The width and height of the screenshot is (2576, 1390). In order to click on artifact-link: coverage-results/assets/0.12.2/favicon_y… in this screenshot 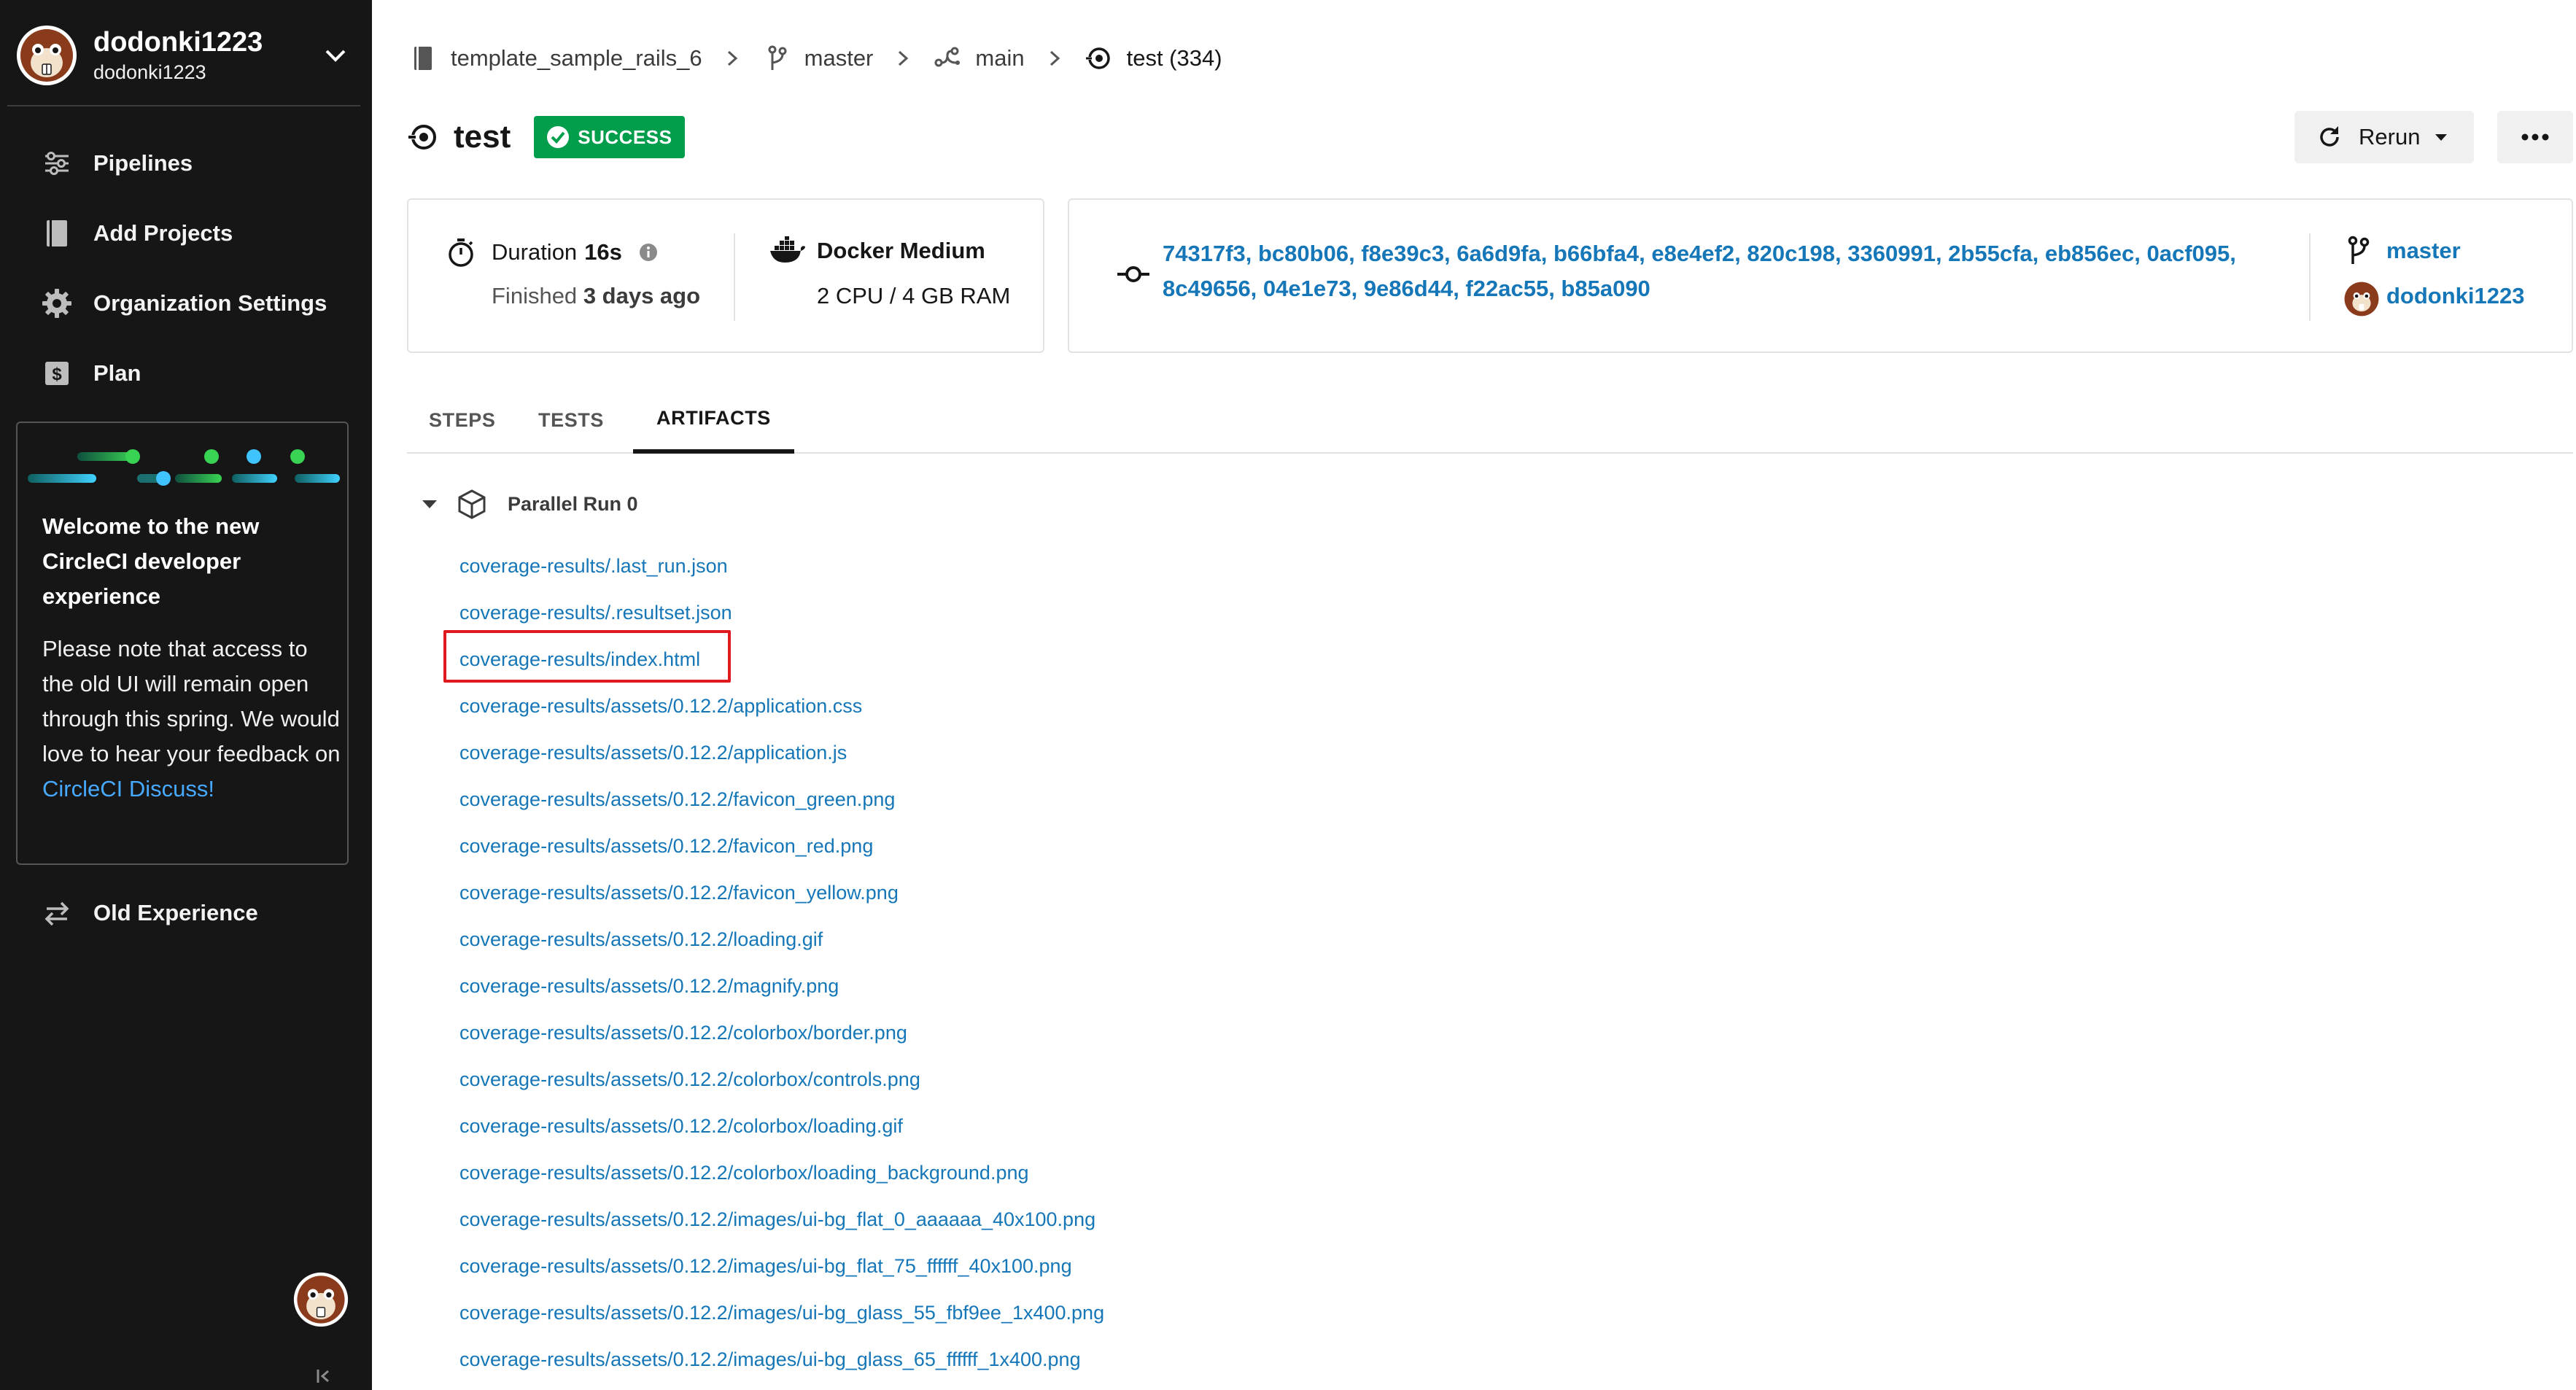, I will do `click(782, 892)`.